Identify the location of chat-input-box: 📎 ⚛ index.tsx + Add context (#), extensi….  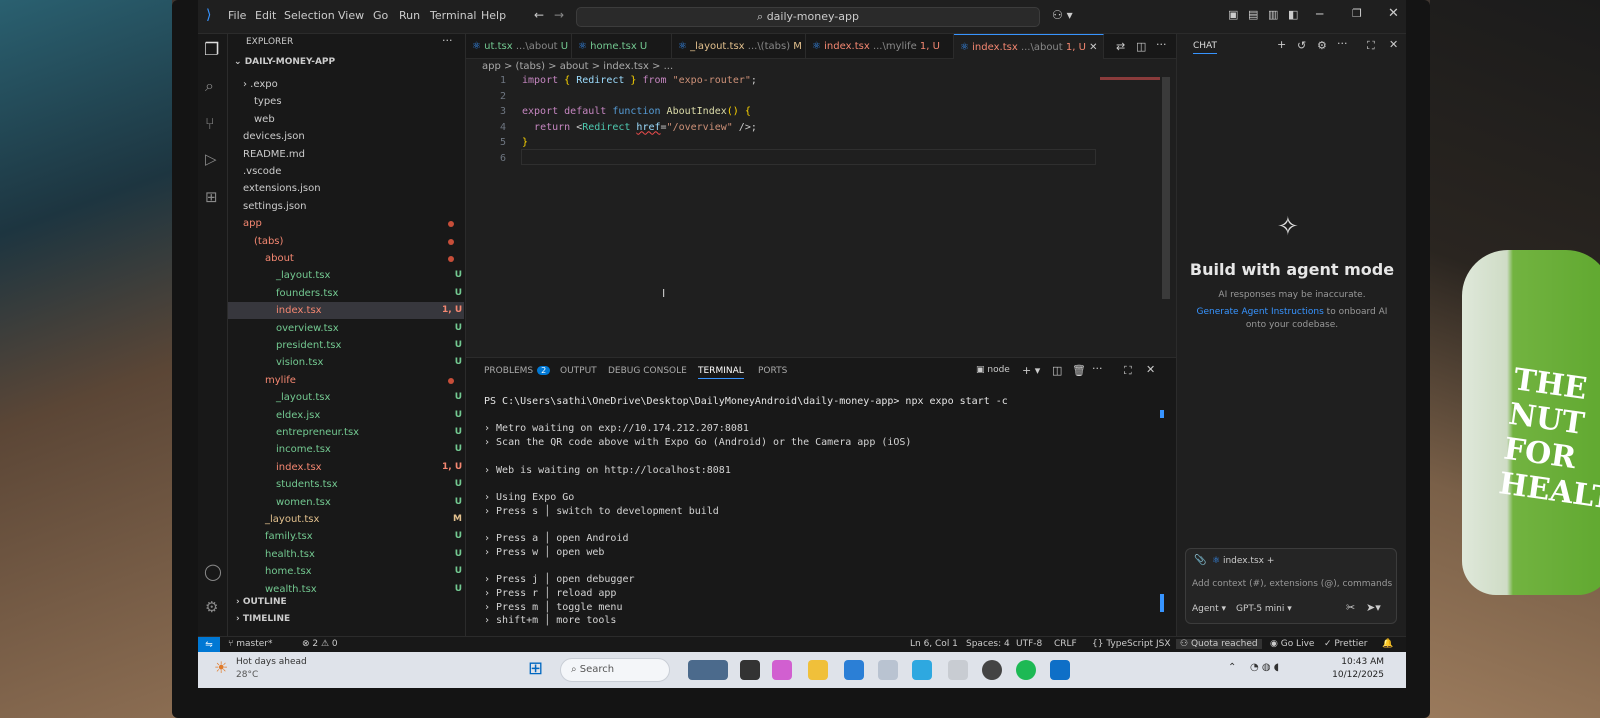
(1291, 586).